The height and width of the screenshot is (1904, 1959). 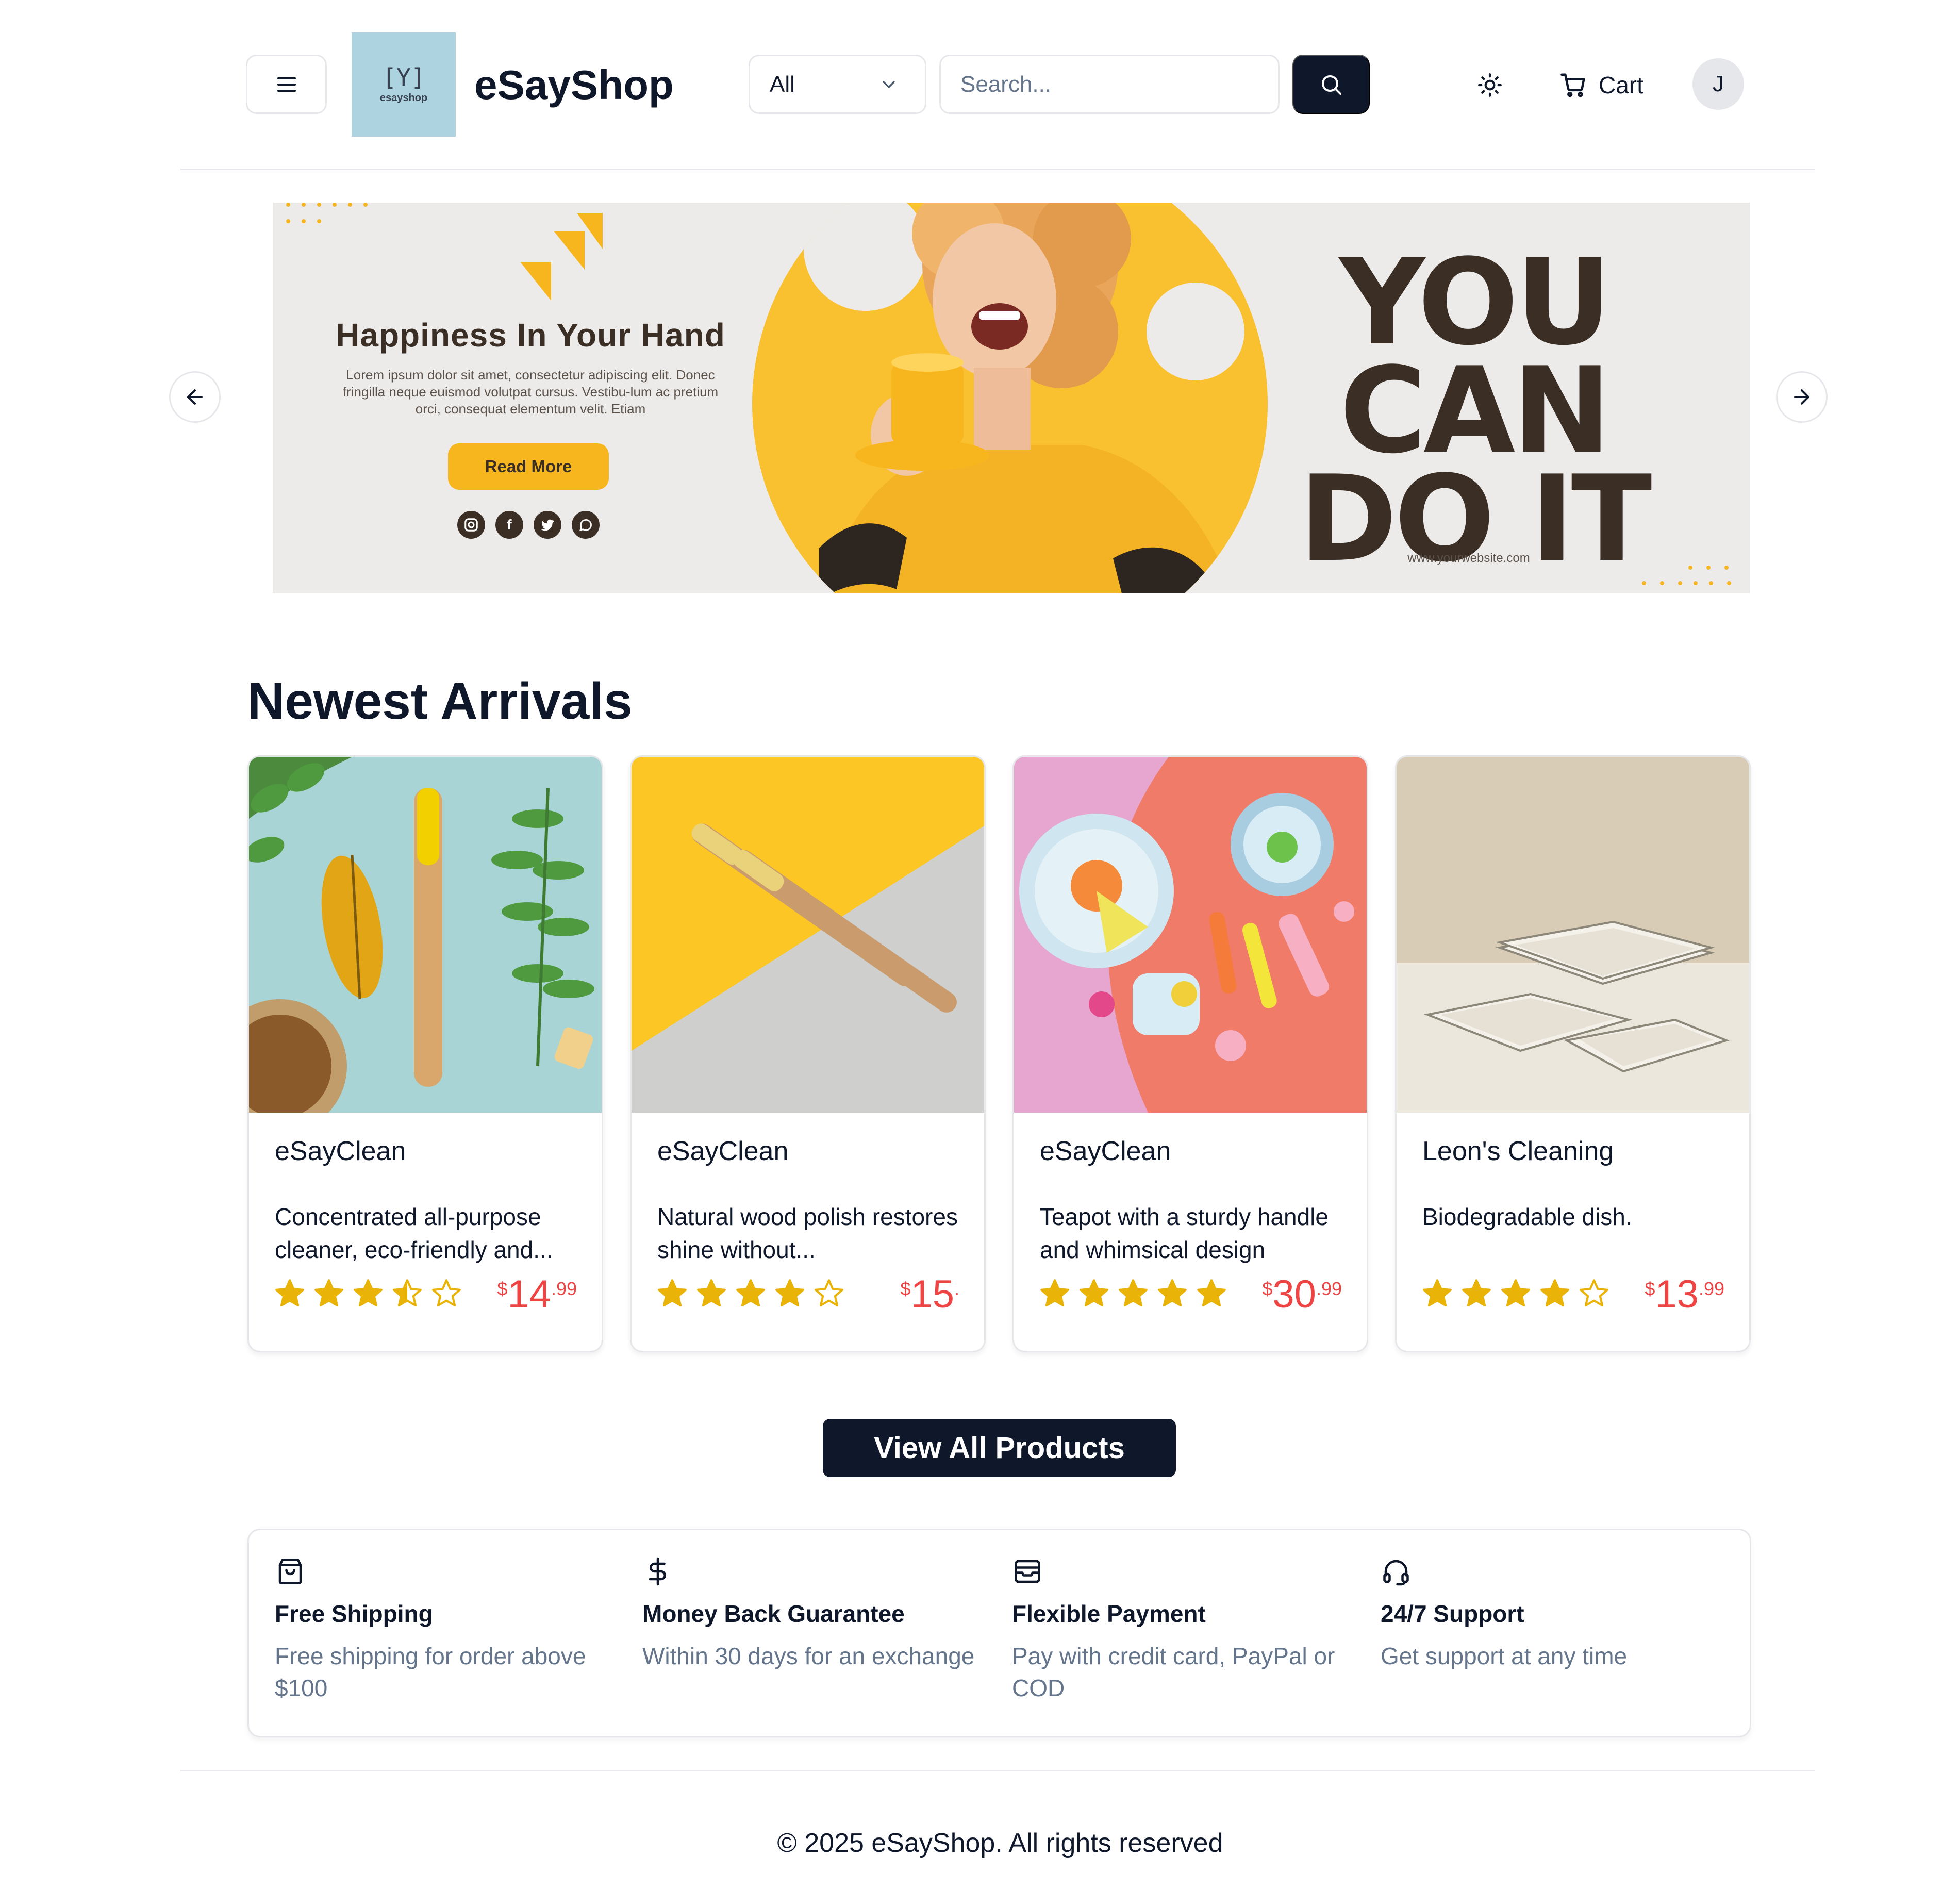 I want to click on read-more-button: Read More, so click(x=528, y=466).